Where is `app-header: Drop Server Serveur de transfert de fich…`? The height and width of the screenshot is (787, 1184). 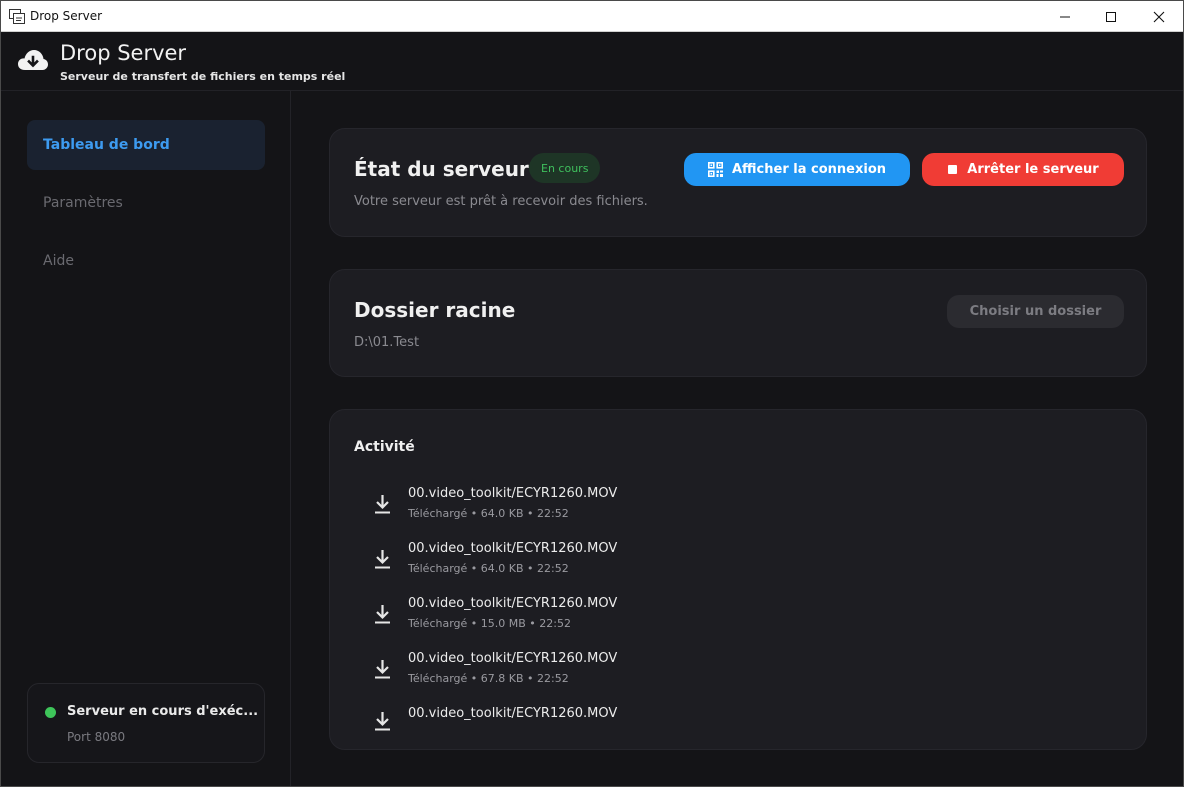 app-header: Drop Server Serveur de transfert de fich… is located at coordinates (592, 61).